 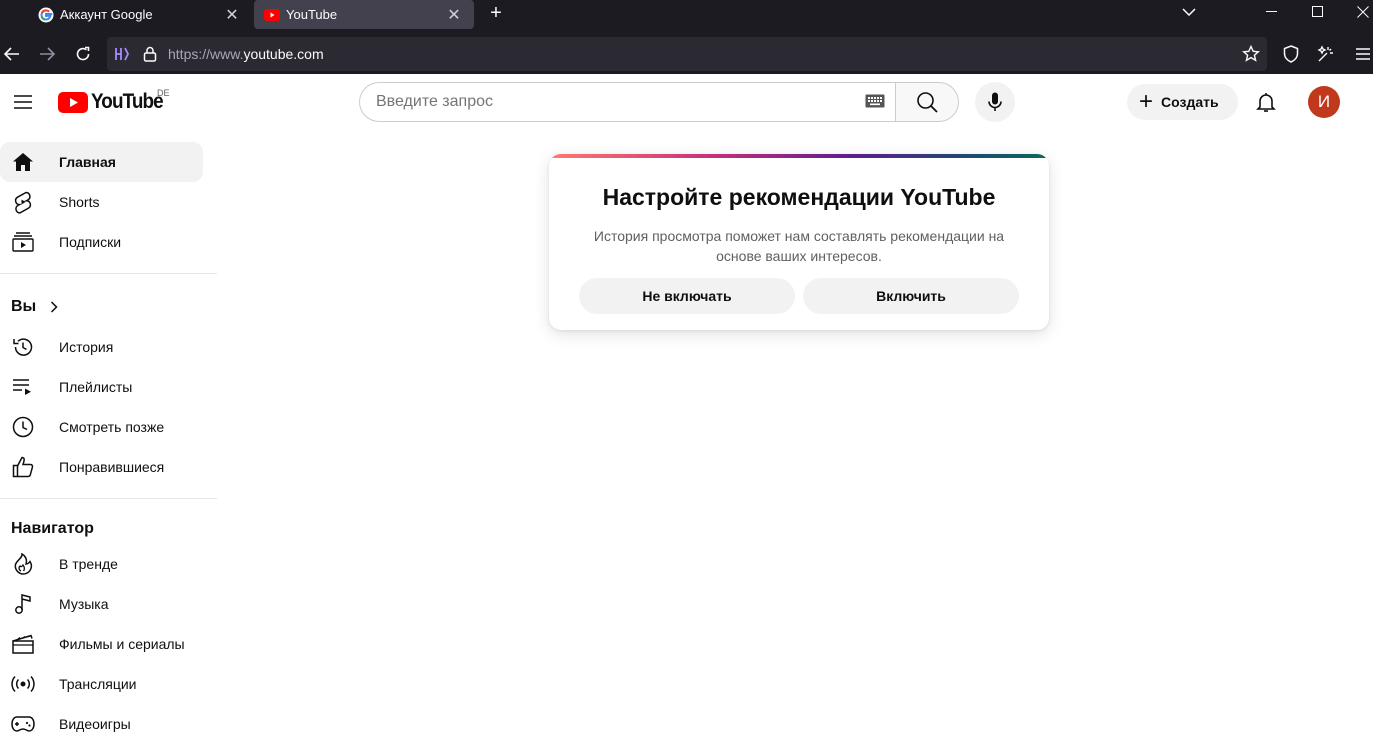 I want to click on sidebar-you-heading: Вы, so click(x=34, y=307).